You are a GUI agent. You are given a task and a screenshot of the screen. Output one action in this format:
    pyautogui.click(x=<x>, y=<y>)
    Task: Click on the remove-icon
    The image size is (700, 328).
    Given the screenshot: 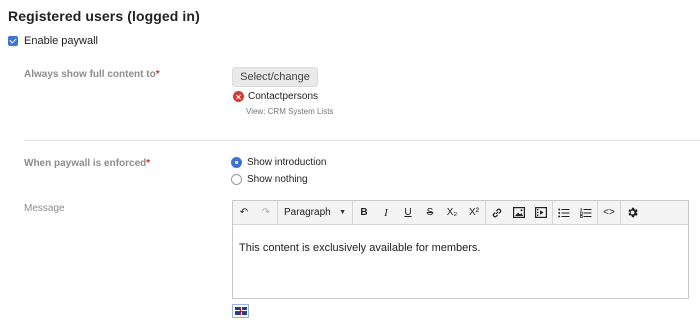 What is the action you would take?
    pyautogui.click(x=238, y=96)
    